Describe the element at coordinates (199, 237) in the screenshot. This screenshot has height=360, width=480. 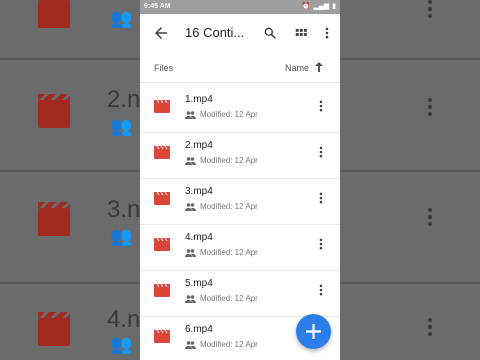
I see `file-name: 4.mp4` at that location.